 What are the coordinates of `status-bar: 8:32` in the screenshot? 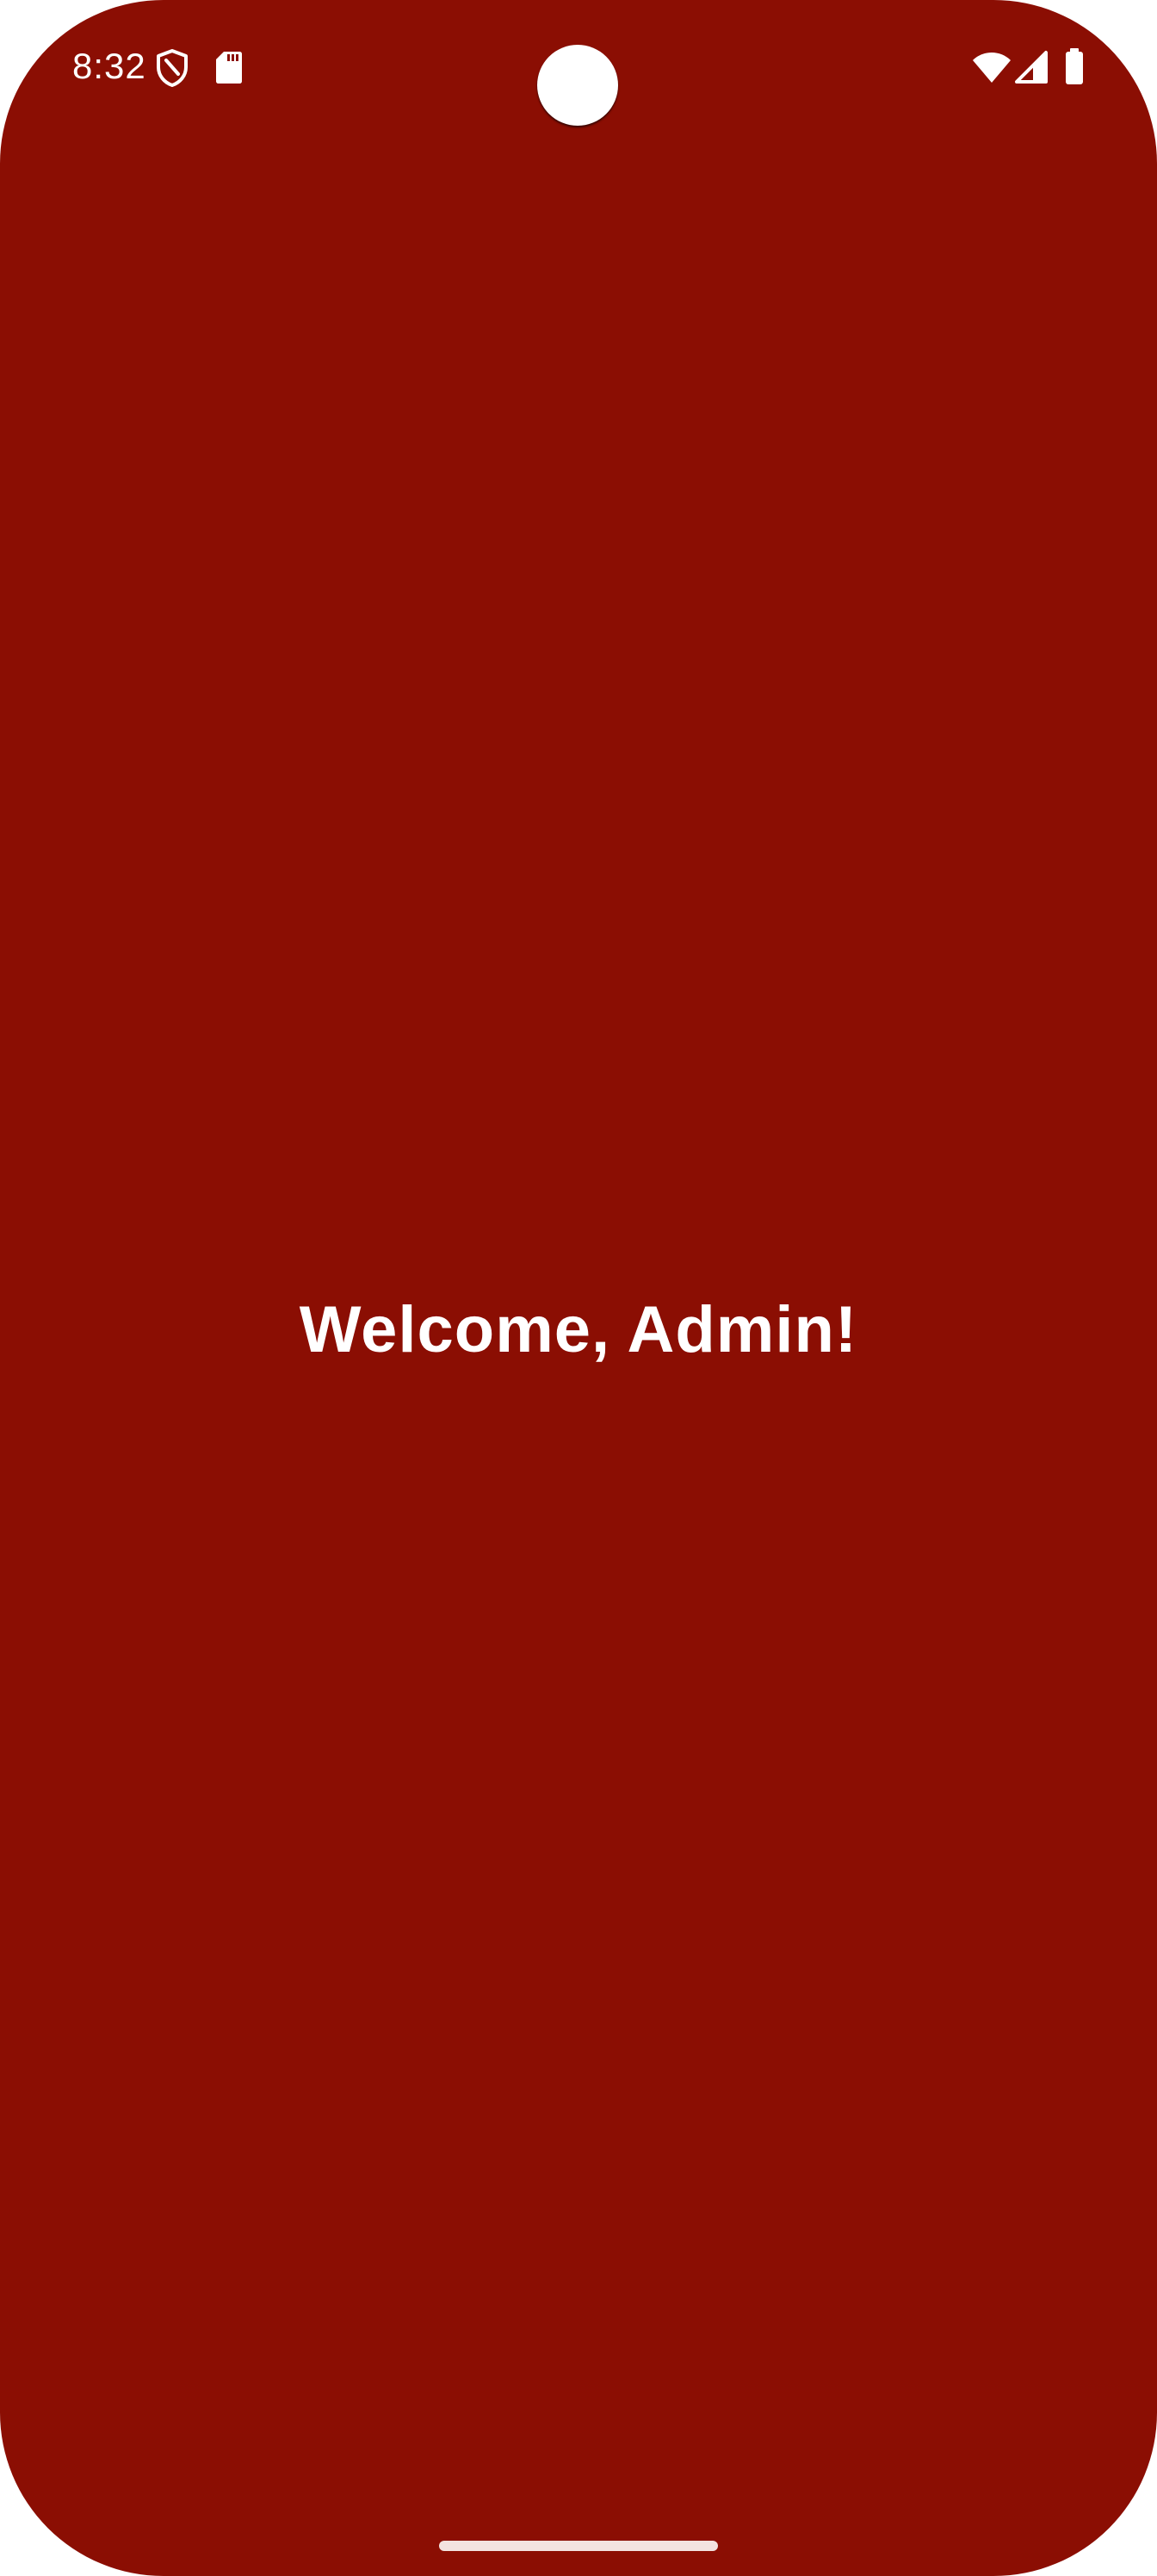 It's located at (579, 69).